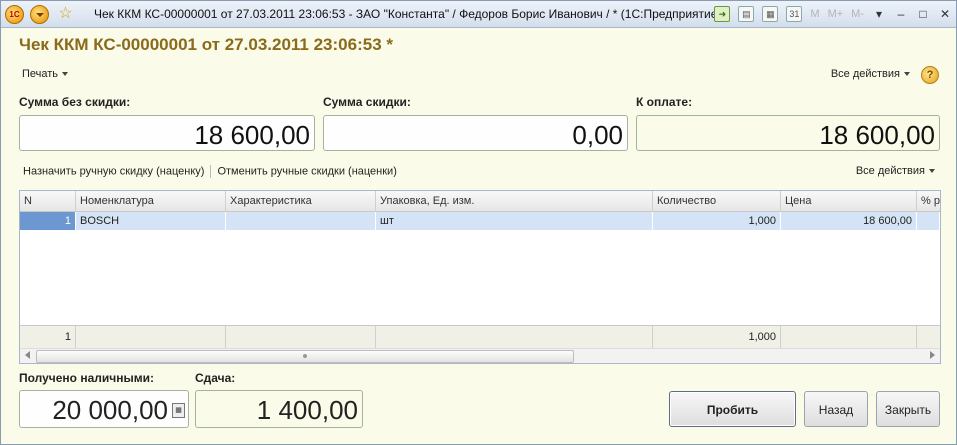  What do you see at coordinates (110, 410) in the screenshot?
I see `cash-received-value: 20 000,00` at bounding box center [110, 410].